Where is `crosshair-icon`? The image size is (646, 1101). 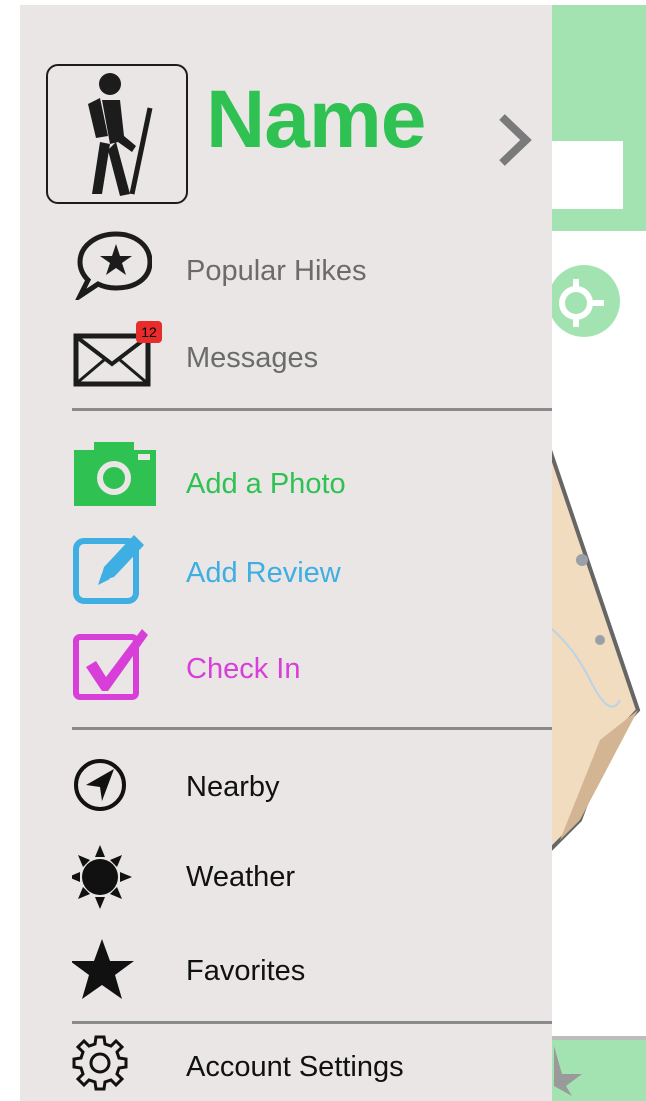 crosshair-icon is located at coordinates (581, 303).